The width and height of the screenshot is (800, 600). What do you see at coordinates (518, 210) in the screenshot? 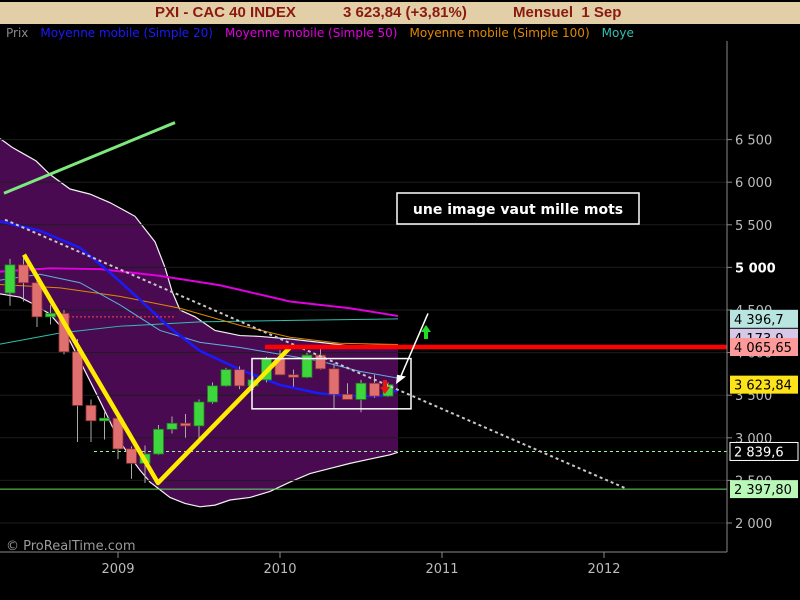
I see `annotation-text: une image vaut mille mots` at bounding box center [518, 210].